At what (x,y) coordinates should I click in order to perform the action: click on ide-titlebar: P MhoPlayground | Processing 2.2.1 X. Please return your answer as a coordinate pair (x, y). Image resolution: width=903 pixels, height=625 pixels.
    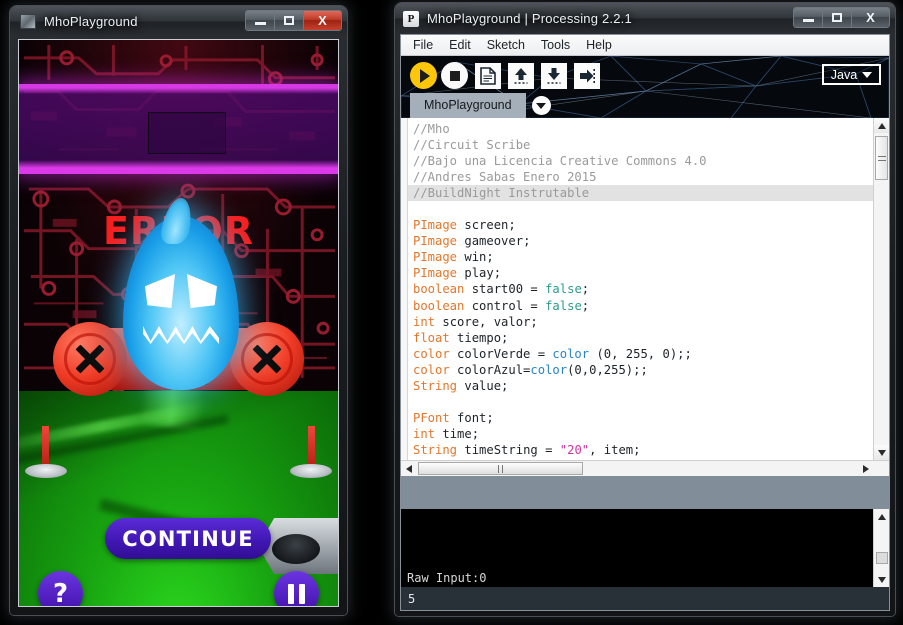
    Looking at the image, I should click on (645, 18).